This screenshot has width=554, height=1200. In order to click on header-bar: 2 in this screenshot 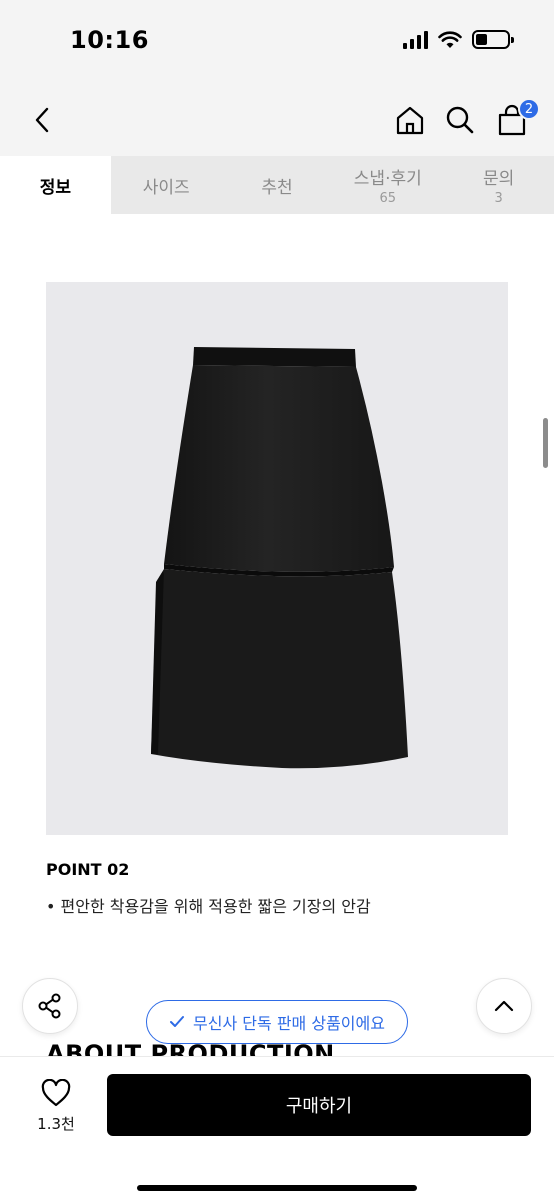, I will do `click(277, 120)`.